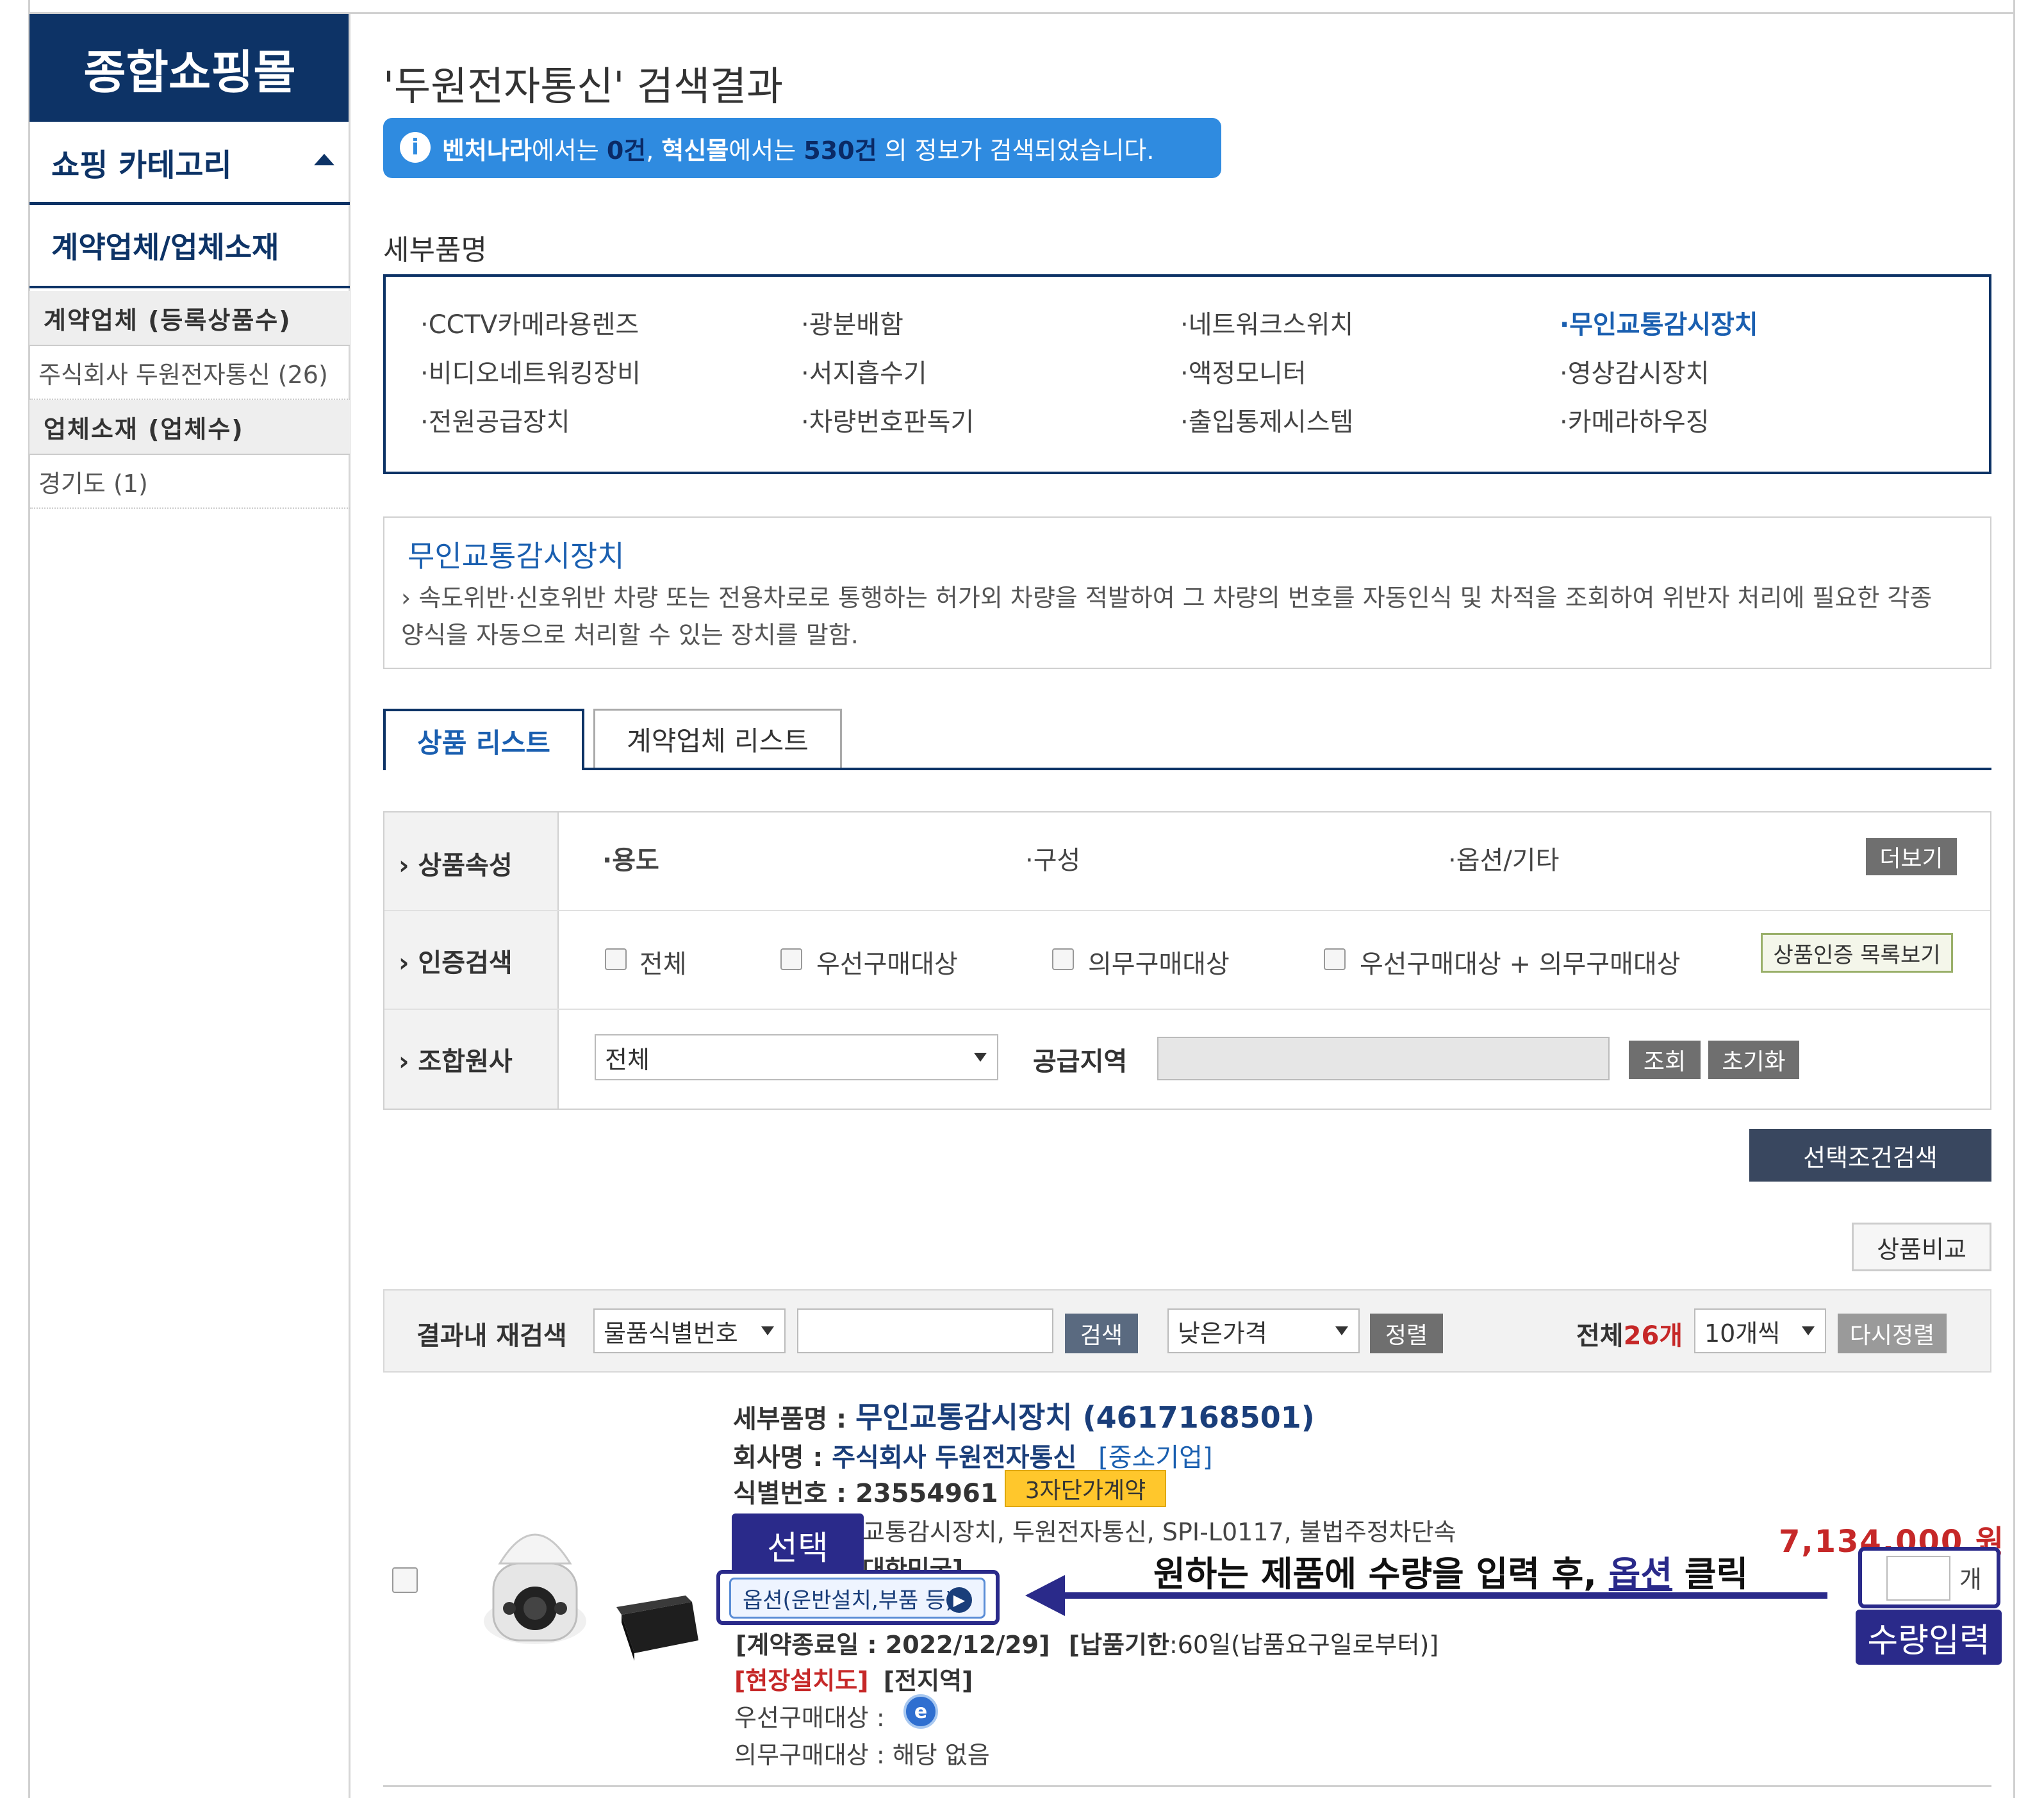 The width and height of the screenshot is (2044, 1798). What do you see at coordinates (1665, 1060) in the screenshot?
I see `lookup-button: 조회` at bounding box center [1665, 1060].